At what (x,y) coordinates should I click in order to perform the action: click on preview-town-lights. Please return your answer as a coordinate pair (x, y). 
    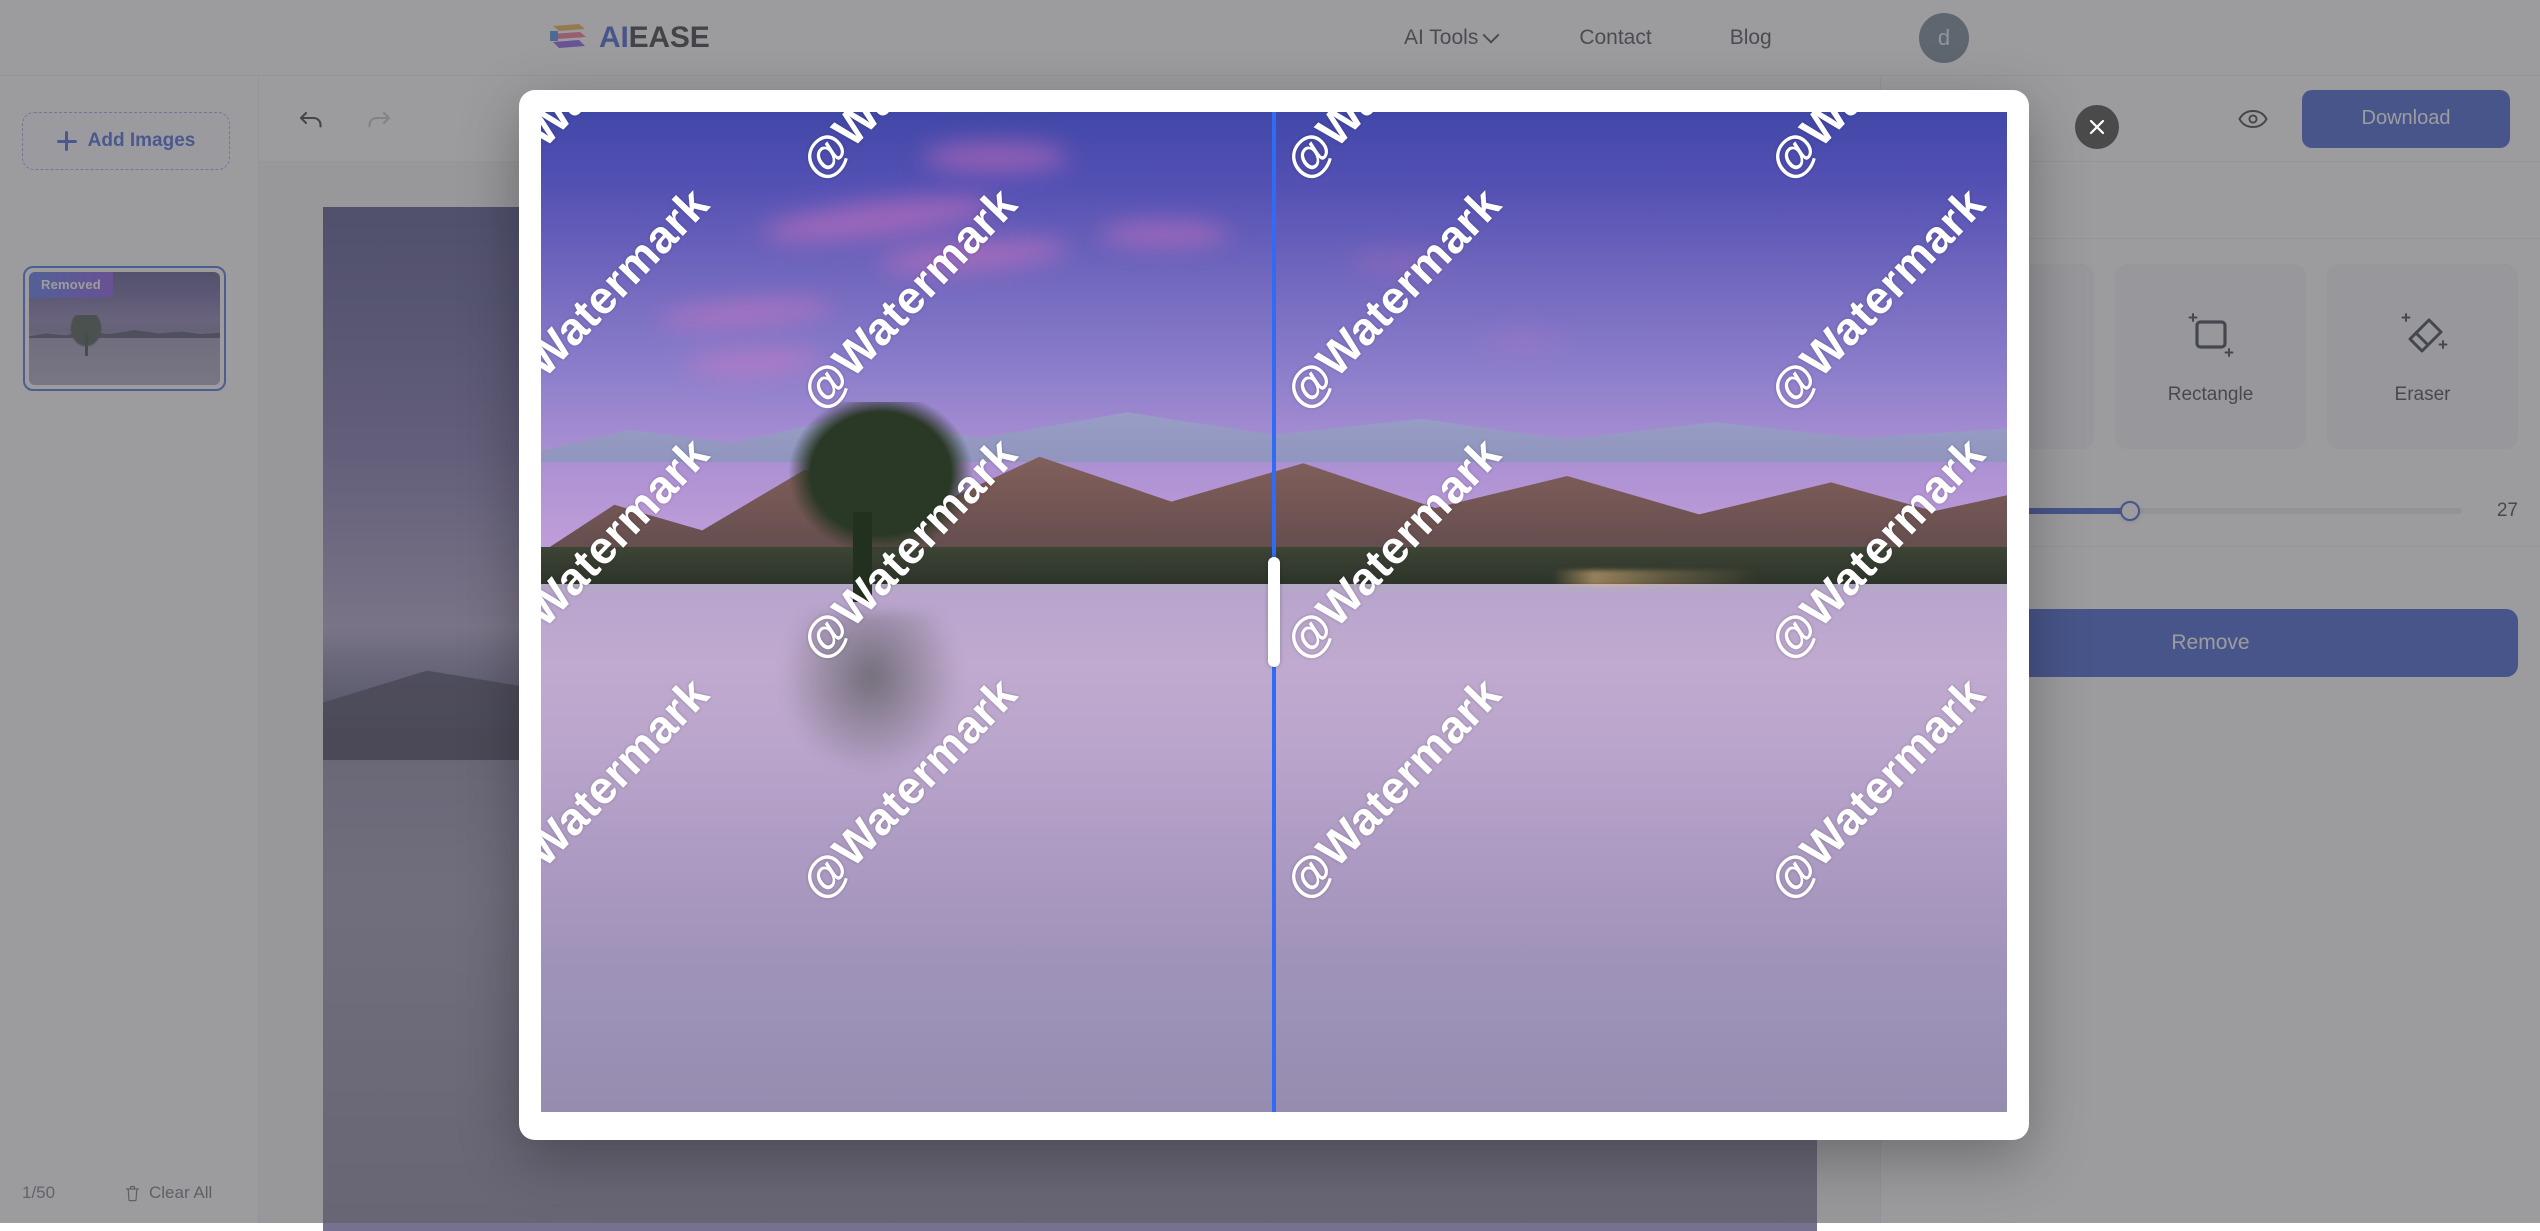
    Looking at the image, I should click on (1655, 578).